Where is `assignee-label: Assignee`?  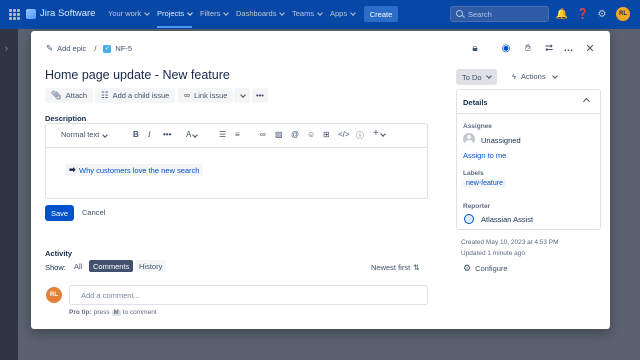 assignee-label: Assignee is located at coordinates (477, 126).